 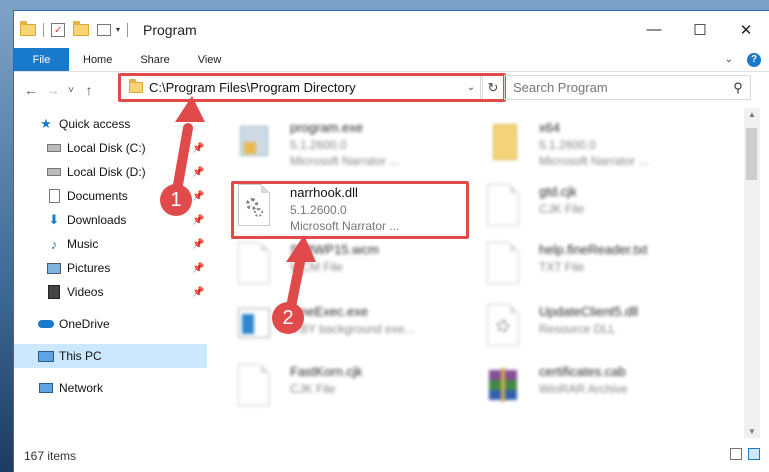 I want to click on recent-locations-button: ˅, so click(x=71, y=90).